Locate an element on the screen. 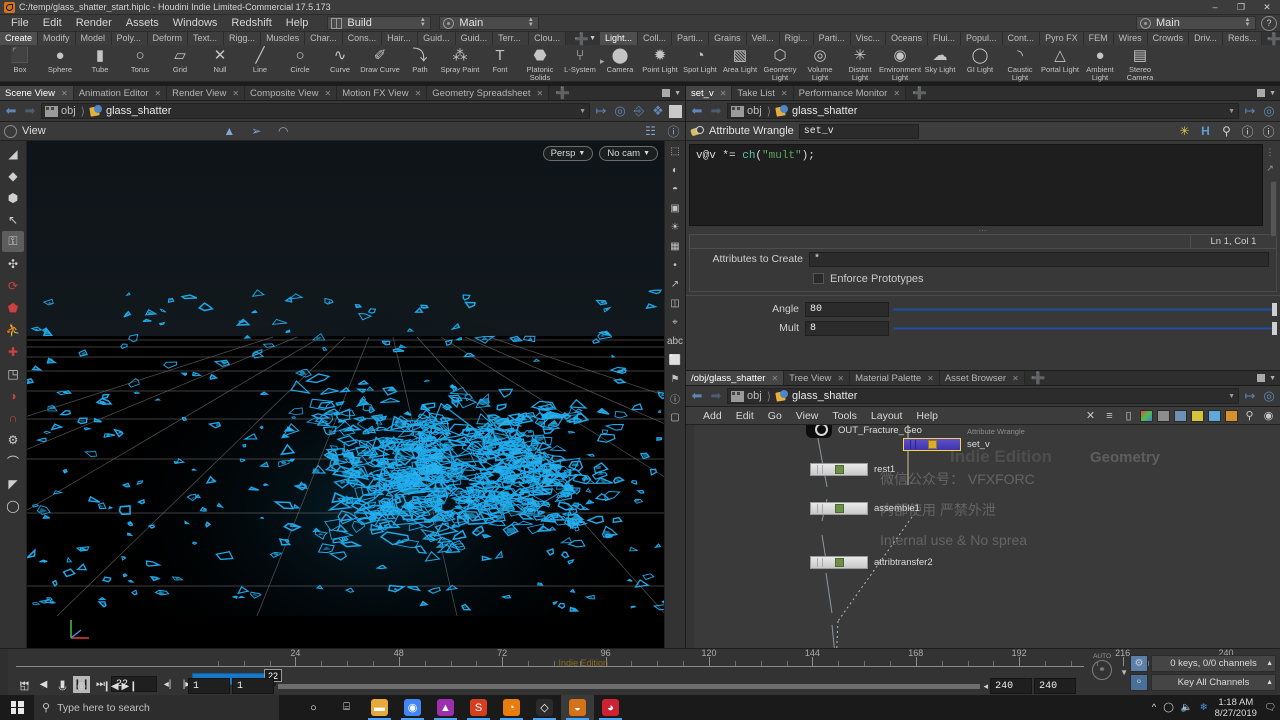 Image resolution: width=1280 pixels, height=720 pixels. rotate-tool: ⟳ is located at coordinates (13, 285).